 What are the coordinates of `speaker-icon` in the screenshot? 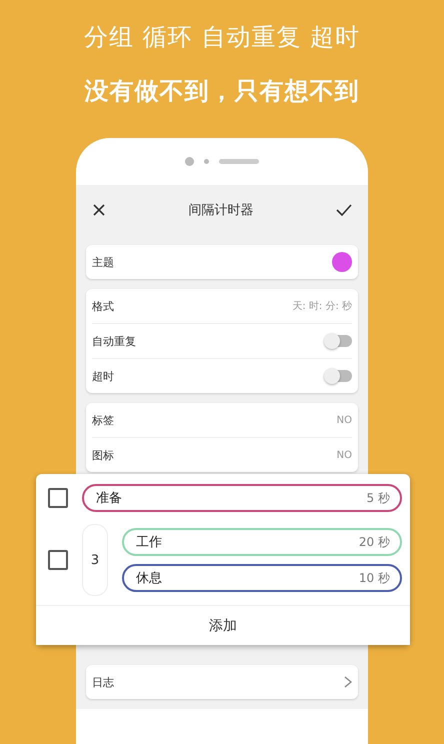 It's located at (239, 161).